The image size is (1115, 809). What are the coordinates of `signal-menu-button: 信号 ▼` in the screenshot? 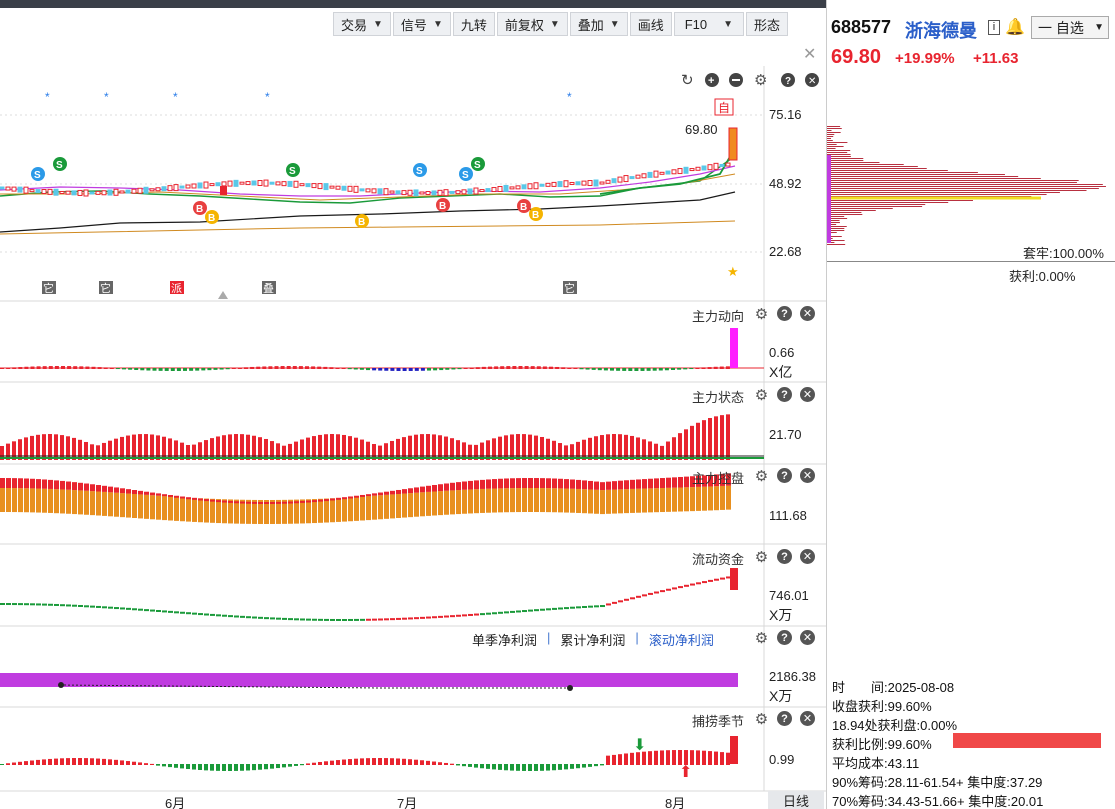 It's located at (422, 24).